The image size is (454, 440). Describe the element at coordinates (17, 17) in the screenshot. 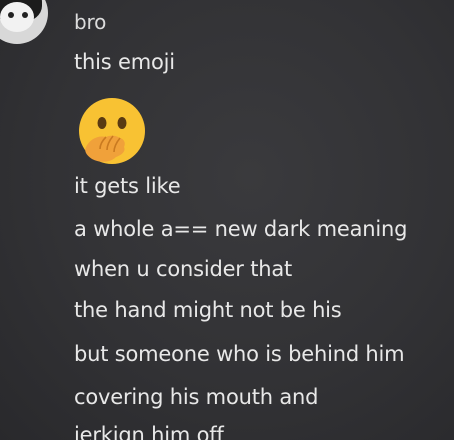

I see `avatar-face` at that location.